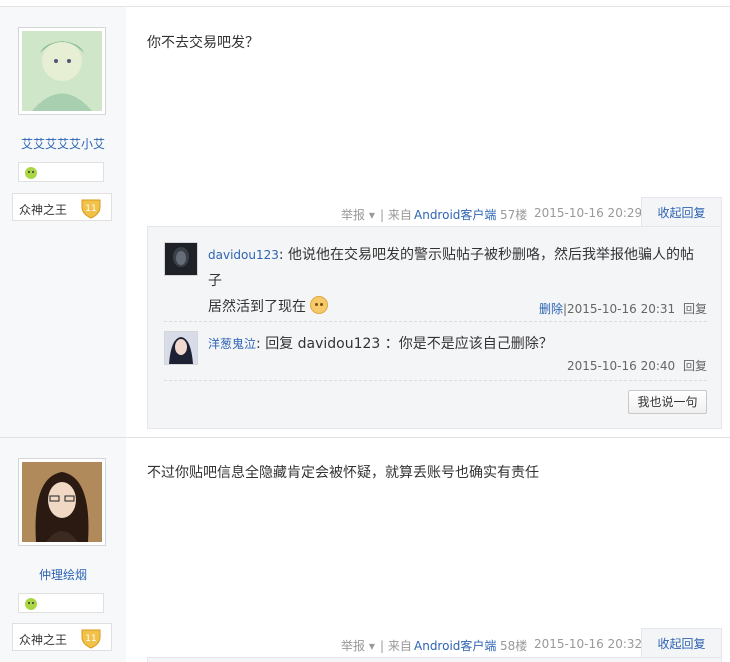 The height and width of the screenshot is (662, 730). What do you see at coordinates (551, 309) in the screenshot?
I see `delete-link: 删除` at bounding box center [551, 309].